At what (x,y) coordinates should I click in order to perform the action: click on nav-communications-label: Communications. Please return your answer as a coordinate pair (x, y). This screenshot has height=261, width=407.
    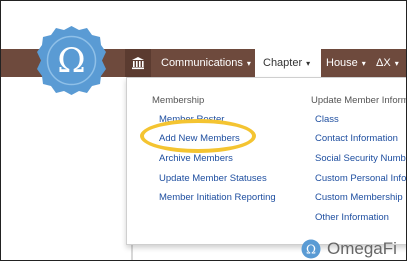
    Looking at the image, I should click on (202, 63).